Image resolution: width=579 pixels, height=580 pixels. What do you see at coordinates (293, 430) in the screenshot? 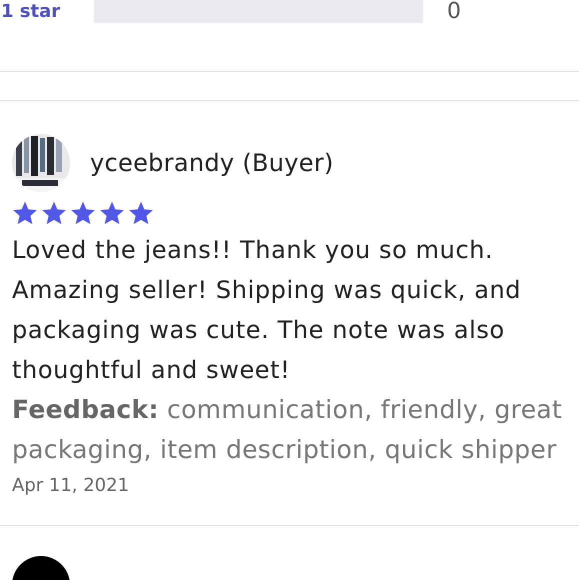
I see `feedback-tags: Feedback: communication, friendly, great packaging, item description, quick shipper` at bounding box center [293, 430].